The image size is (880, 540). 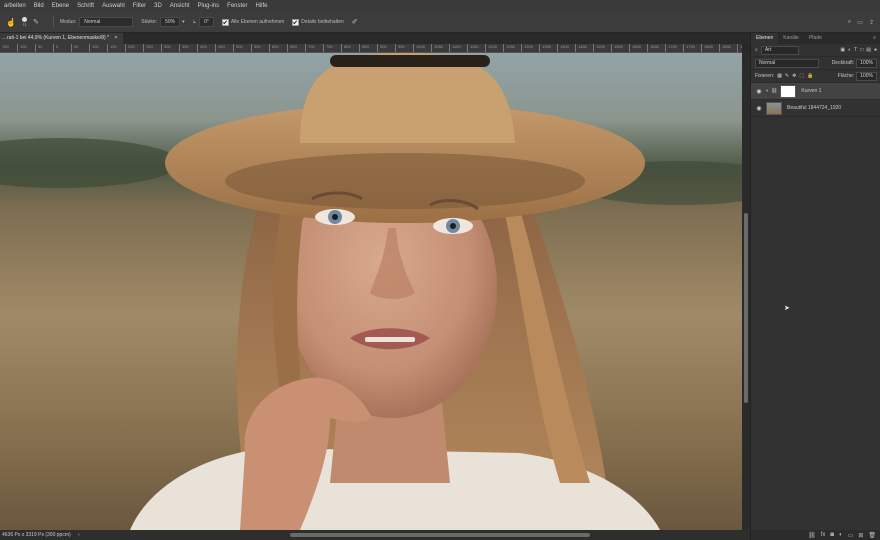 What do you see at coordinates (842, 50) in the screenshot?
I see `filter-image-icon: ▣` at bounding box center [842, 50].